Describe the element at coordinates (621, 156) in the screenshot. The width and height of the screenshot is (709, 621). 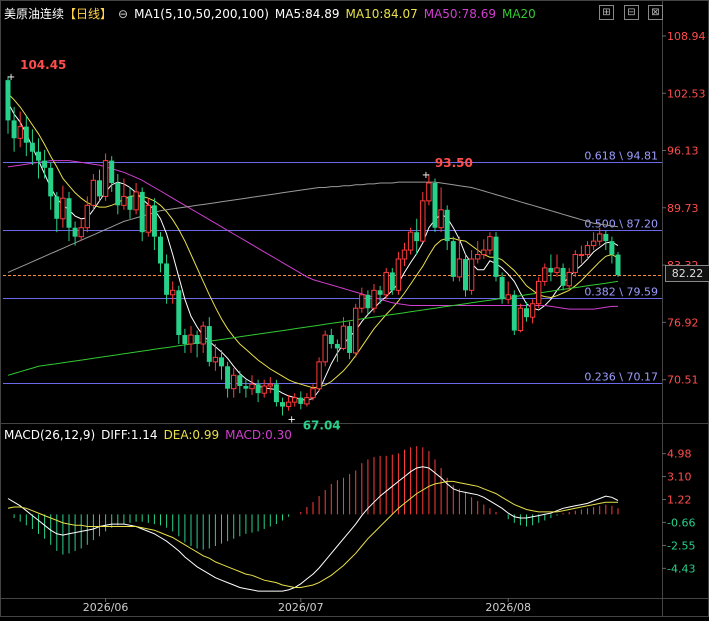
I see `fib-level-label: 0.618 \ 94.81` at that location.